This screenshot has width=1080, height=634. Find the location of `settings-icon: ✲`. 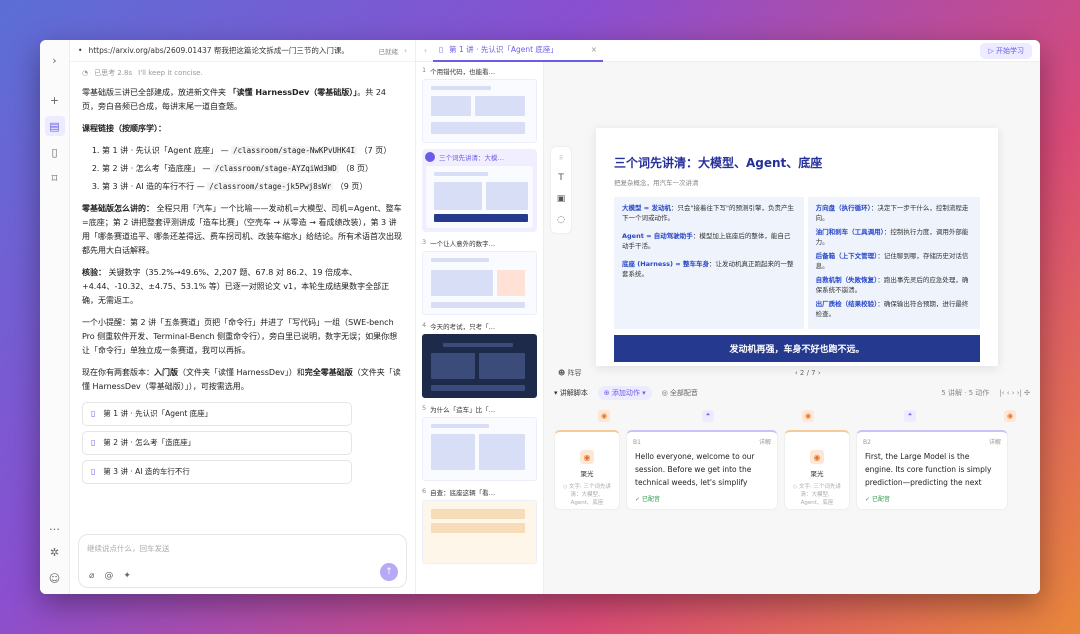

settings-icon: ✲ is located at coordinates (55, 552).